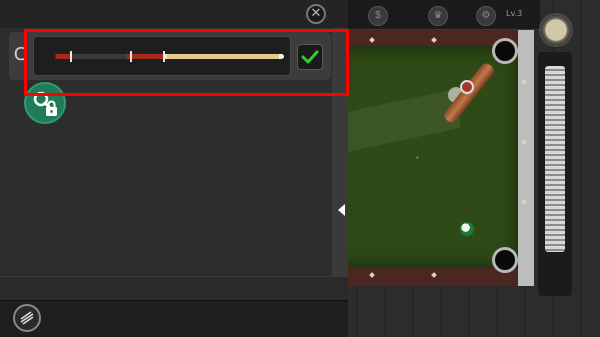 The image size is (600, 337). I want to click on panel-footer, so click(174, 318).